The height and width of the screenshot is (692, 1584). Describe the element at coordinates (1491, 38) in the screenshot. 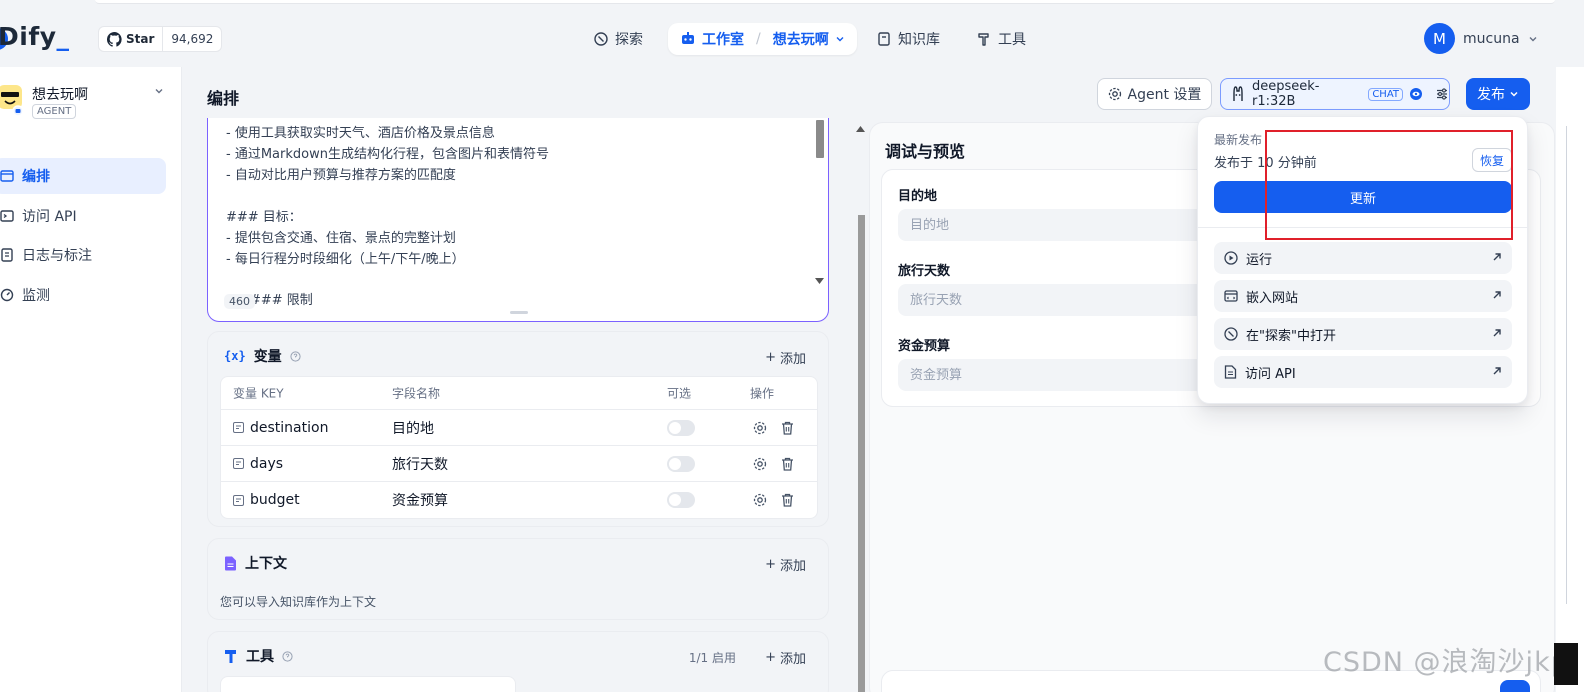

I see `user-name: mucuna` at that location.